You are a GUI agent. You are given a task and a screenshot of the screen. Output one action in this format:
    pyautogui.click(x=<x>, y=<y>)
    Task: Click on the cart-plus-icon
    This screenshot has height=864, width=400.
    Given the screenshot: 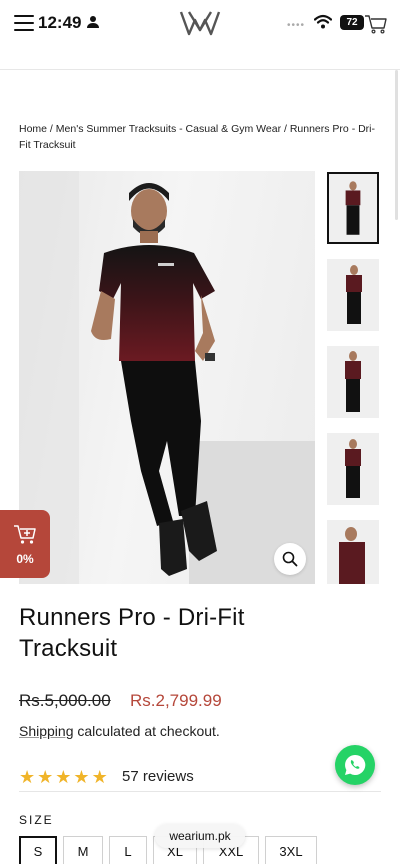 What is the action you would take?
    pyautogui.click(x=25, y=534)
    